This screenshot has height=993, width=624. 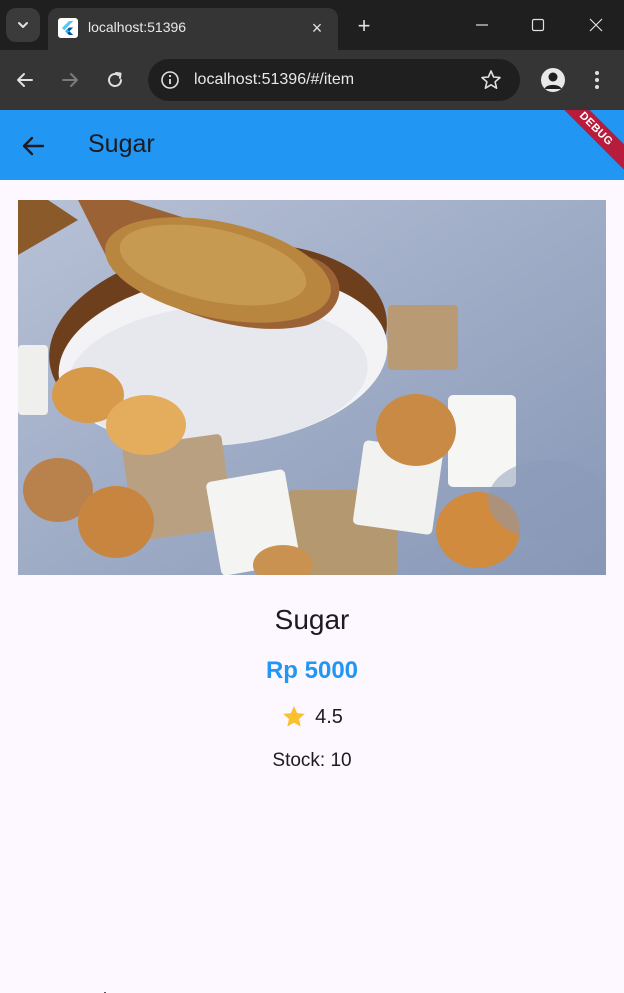 I want to click on page-title: Sugar, so click(x=121, y=144).